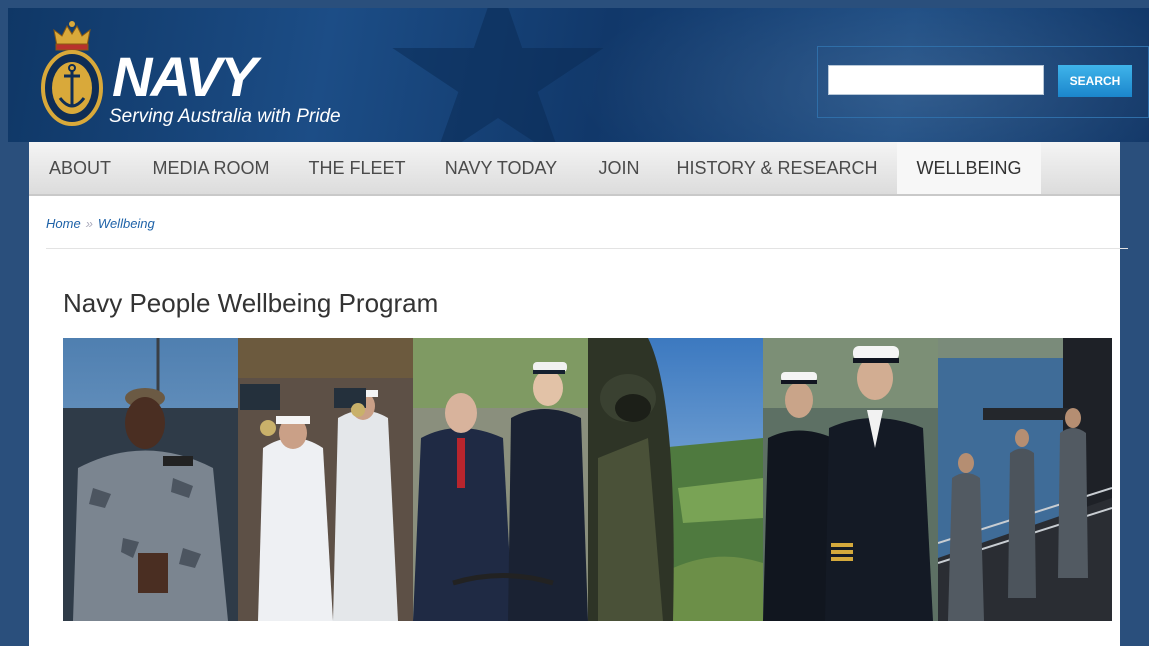 The width and height of the screenshot is (1149, 646). I want to click on nav-item-media-room: MEDIA ROOM, so click(211, 168).